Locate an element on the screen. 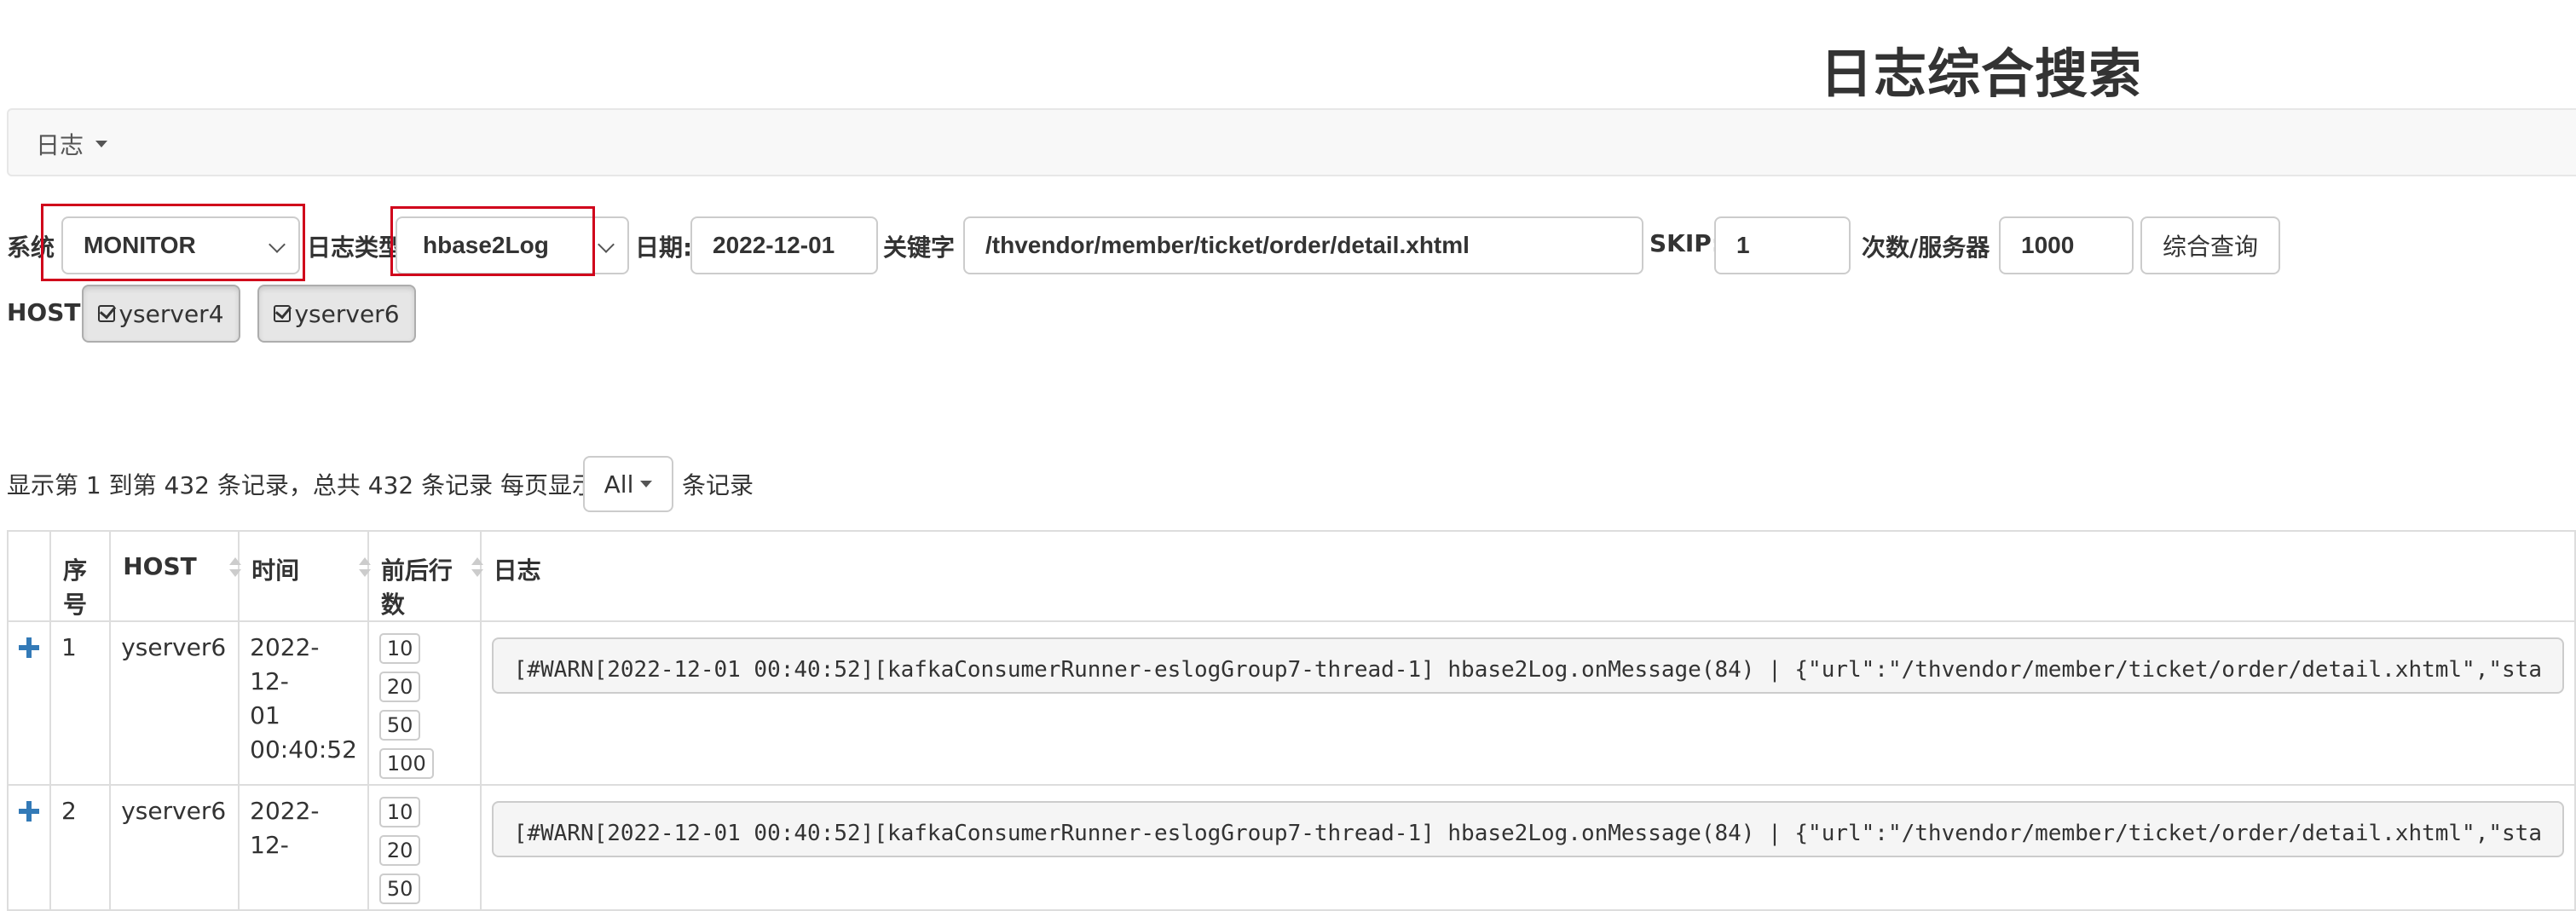 This screenshot has width=2576, height=911. system-label: 系统 is located at coordinates (31, 248).